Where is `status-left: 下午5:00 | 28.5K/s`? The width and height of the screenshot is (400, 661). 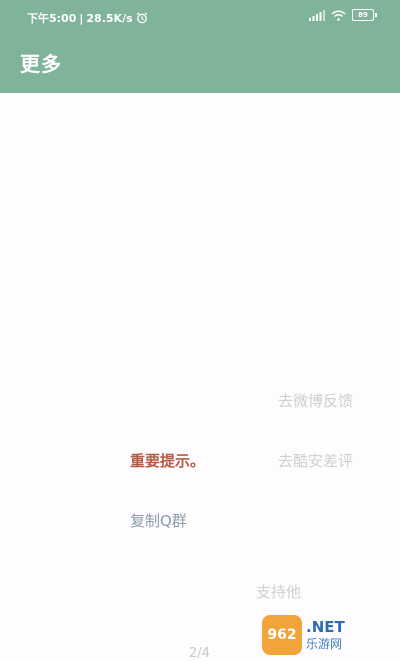
status-left: 下午5:00 | 28.5K/s is located at coordinates (87, 18).